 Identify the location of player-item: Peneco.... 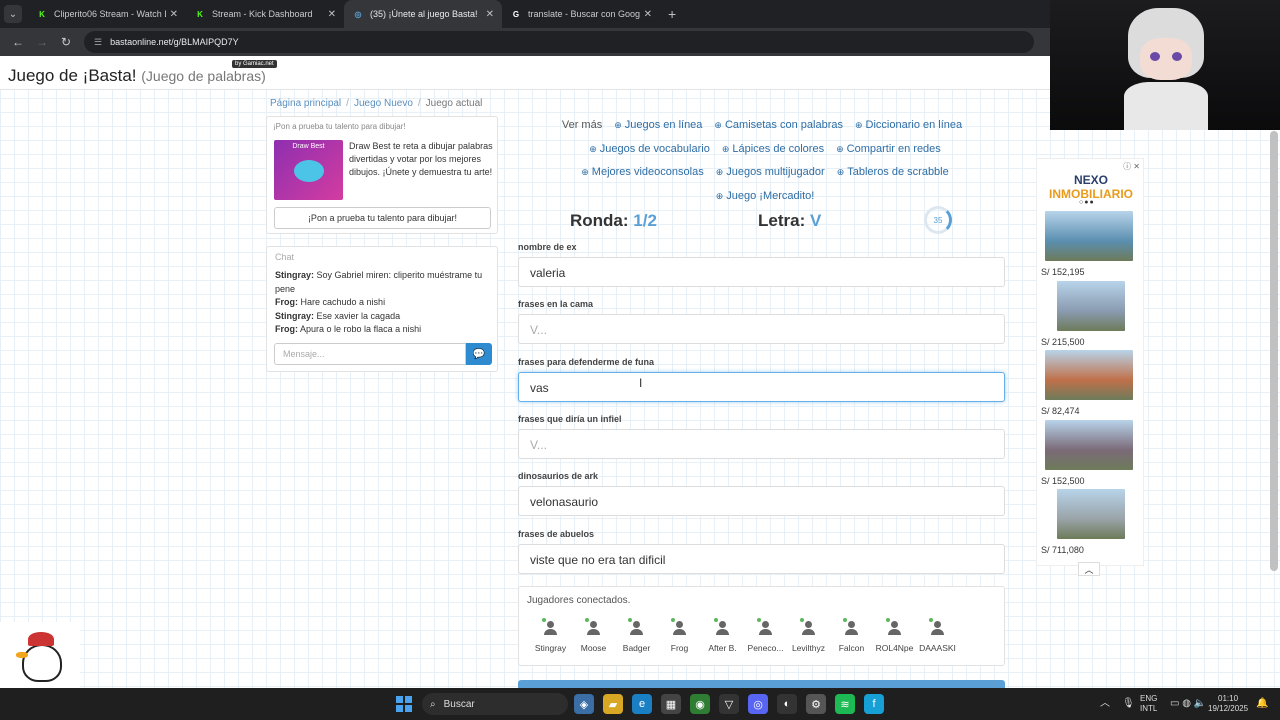
(765, 635).